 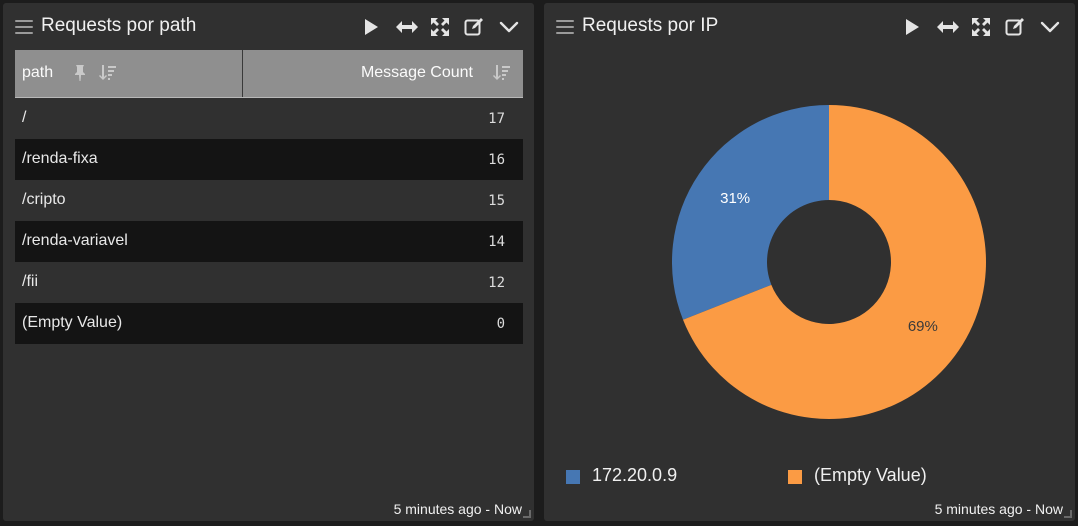 What do you see at coordinates (30, 281) in the screenshot?
I see `path-cell: /fii` at bounding box center [30, 281].